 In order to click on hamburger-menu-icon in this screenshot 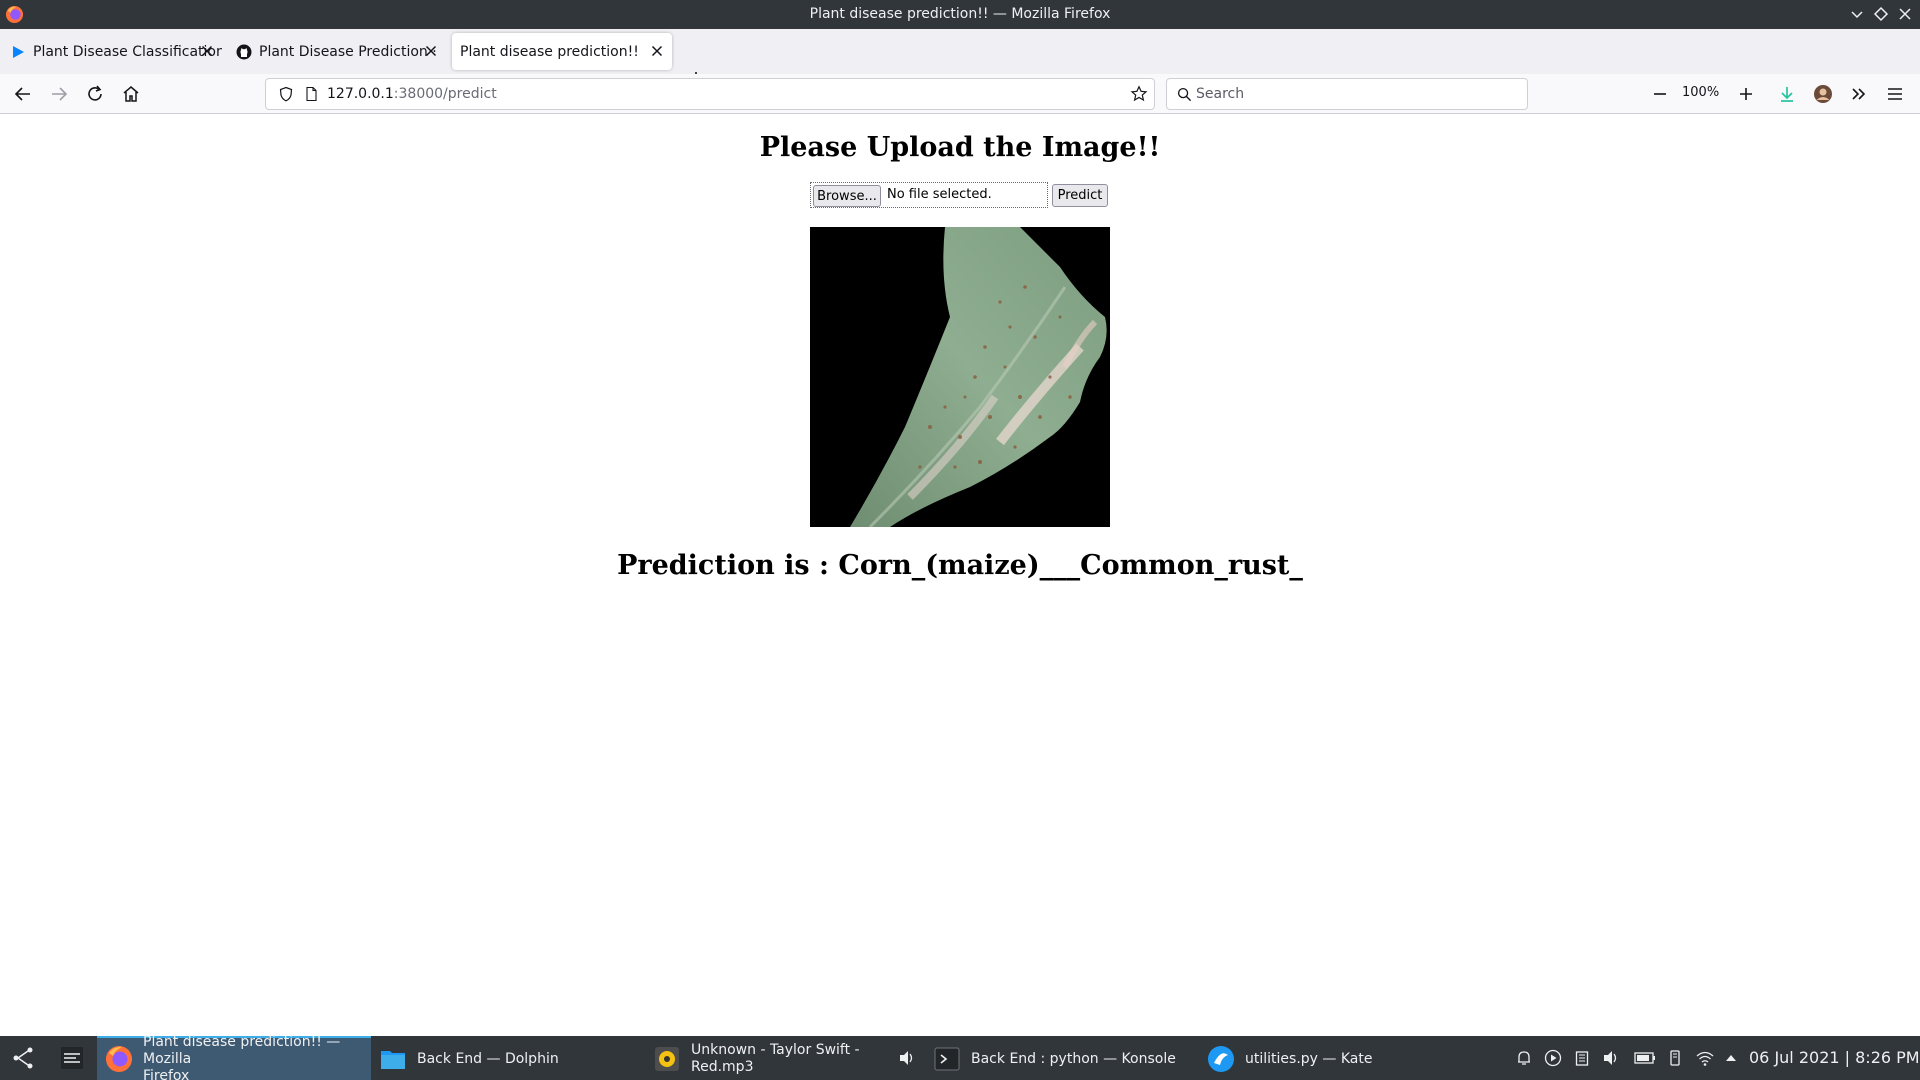, I will do `click(1895, 94)`.